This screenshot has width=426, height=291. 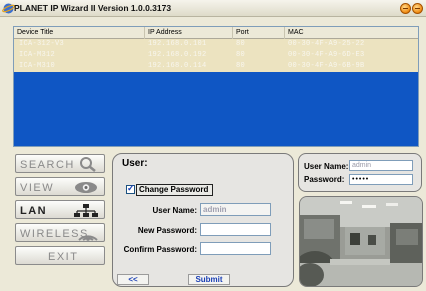 I want to click on column-header-port: Port, so click(x=259, y=33).